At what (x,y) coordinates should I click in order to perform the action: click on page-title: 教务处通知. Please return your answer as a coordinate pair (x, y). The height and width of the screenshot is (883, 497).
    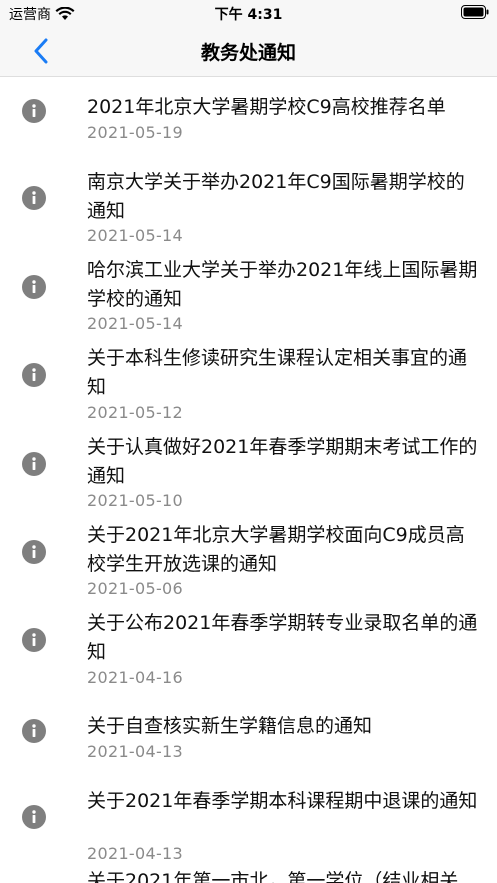
    Looking at the image, I should click on (248, 53).